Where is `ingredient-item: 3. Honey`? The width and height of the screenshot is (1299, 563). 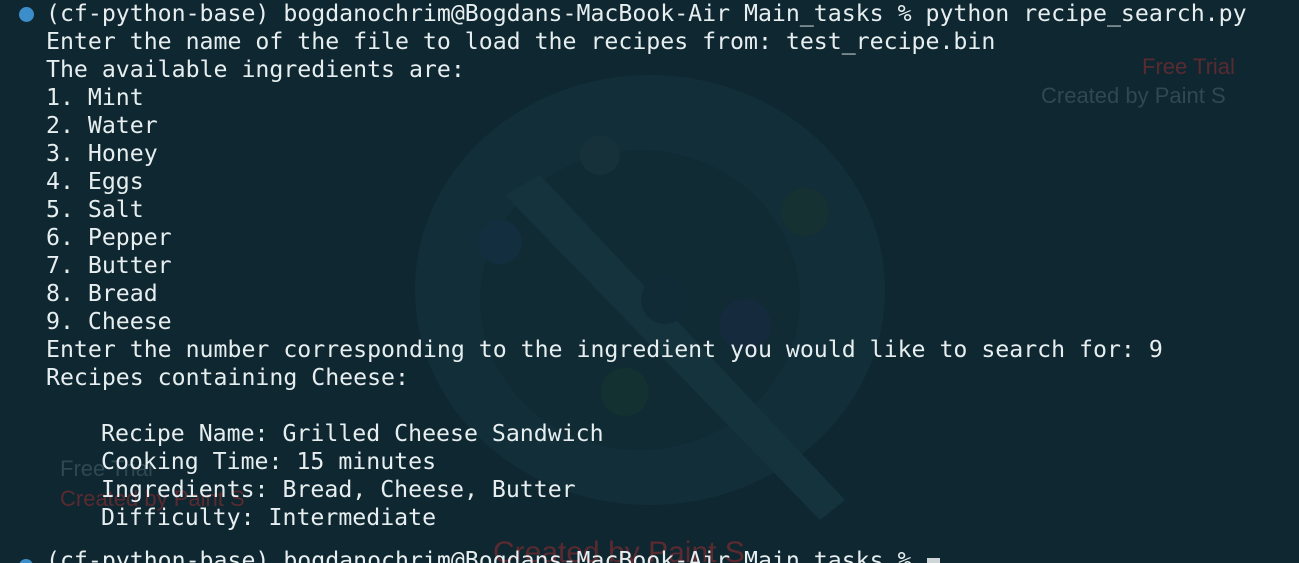
ingredient-item: 3. Honey is located at coordinates (102, 153).